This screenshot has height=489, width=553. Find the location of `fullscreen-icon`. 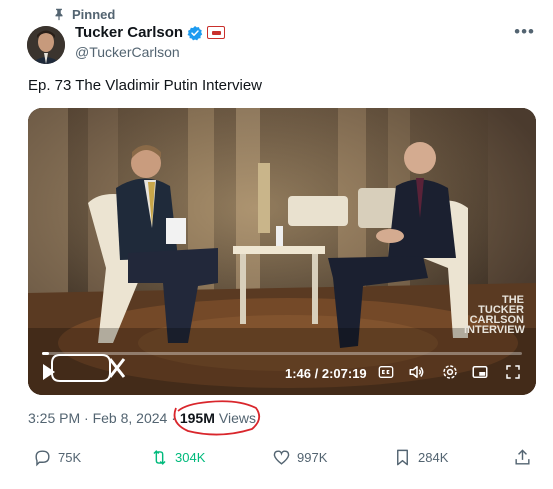

fullscreen-icon is located at coordinates (513, 372).